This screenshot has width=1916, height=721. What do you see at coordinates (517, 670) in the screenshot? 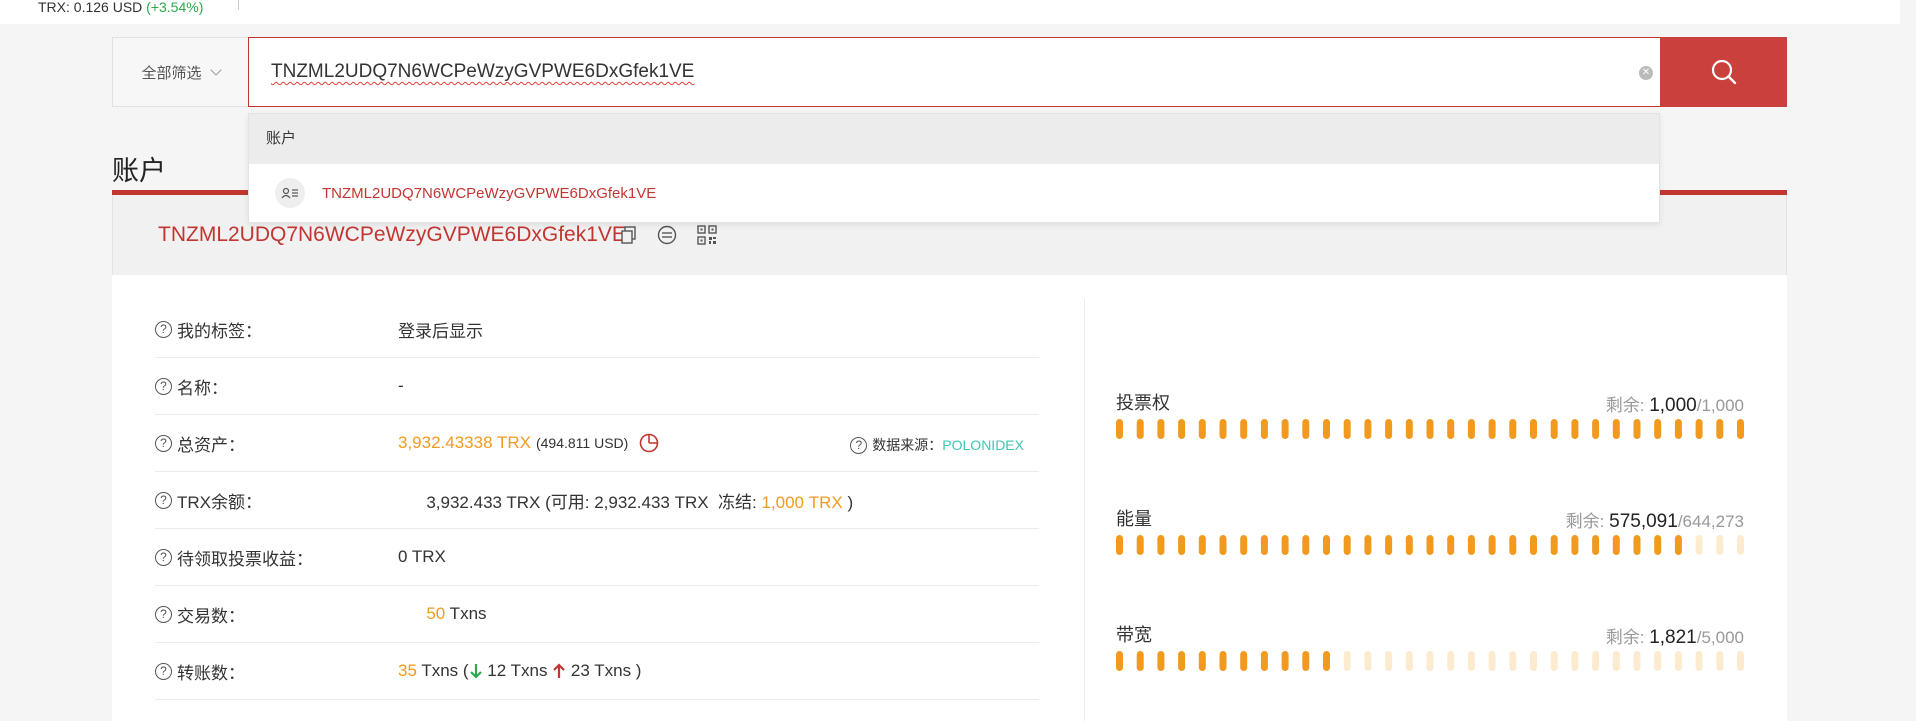
I see `transfer-in: 12 Txns` at bounding box center [517, 670].